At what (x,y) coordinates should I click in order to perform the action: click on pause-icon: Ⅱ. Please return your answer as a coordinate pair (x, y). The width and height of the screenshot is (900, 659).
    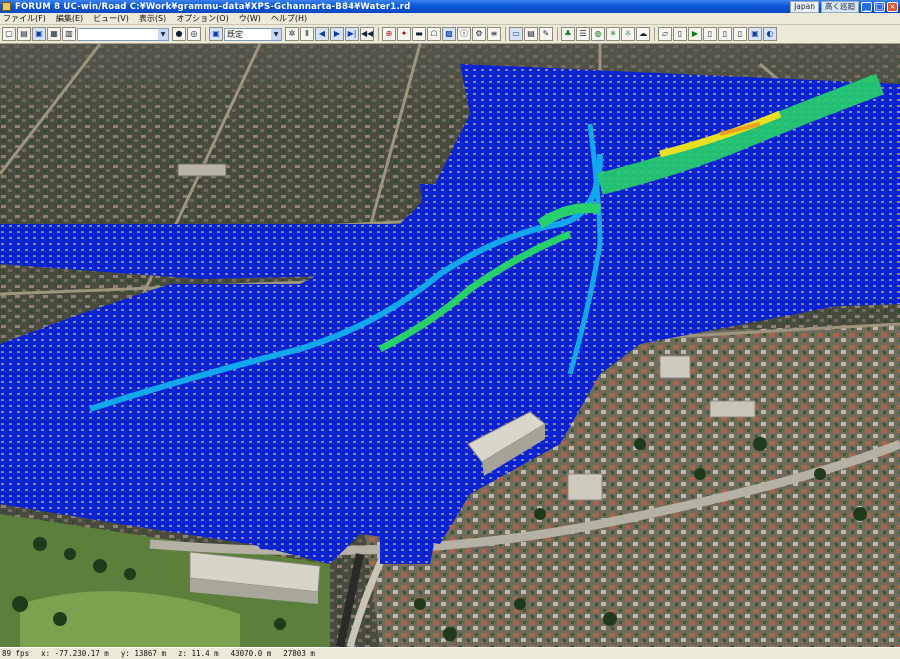
    Looking at the image, I should click on (307, 34).